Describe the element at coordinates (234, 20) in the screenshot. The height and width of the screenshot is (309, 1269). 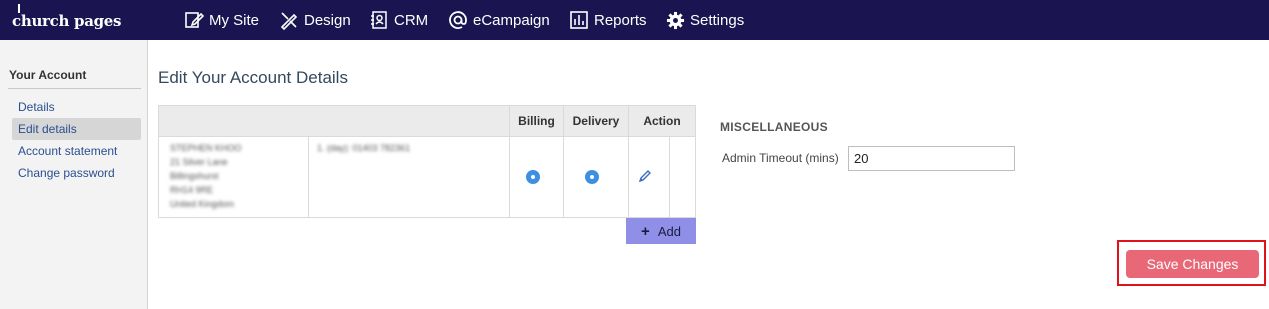
I see `nav-my-site-label: My Site` at that location.